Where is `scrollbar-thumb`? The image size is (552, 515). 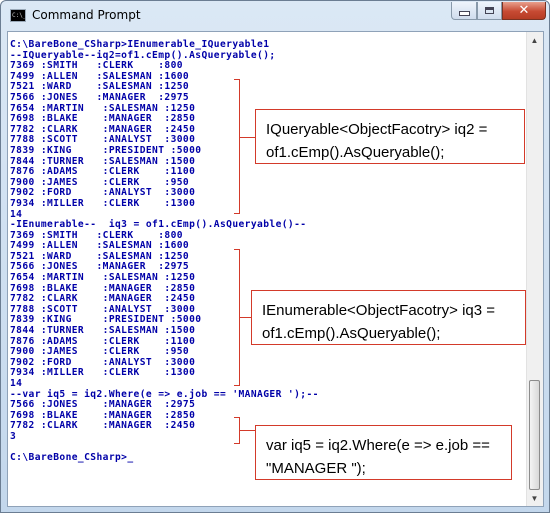 scrollbar-thumb is located at coordinates (534, 435).